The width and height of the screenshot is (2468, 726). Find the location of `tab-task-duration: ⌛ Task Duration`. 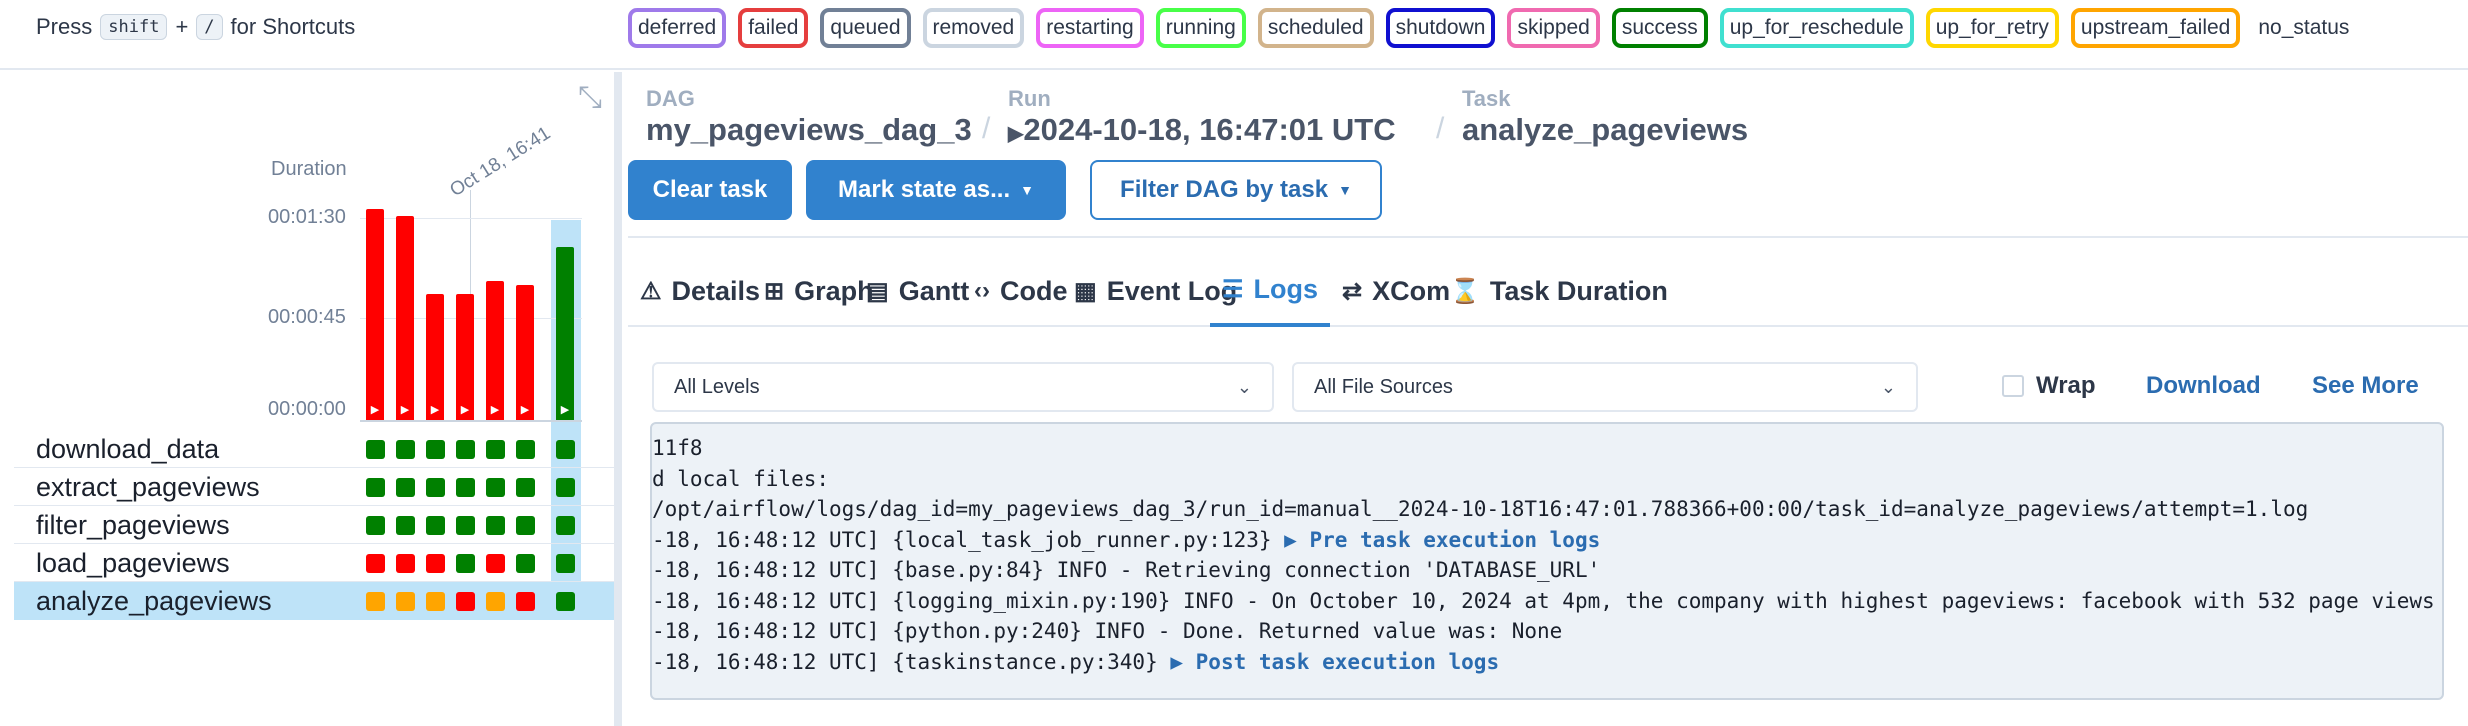

tab-task-duration: ⌛ Task Duration is located at coordinates (1559, 291).